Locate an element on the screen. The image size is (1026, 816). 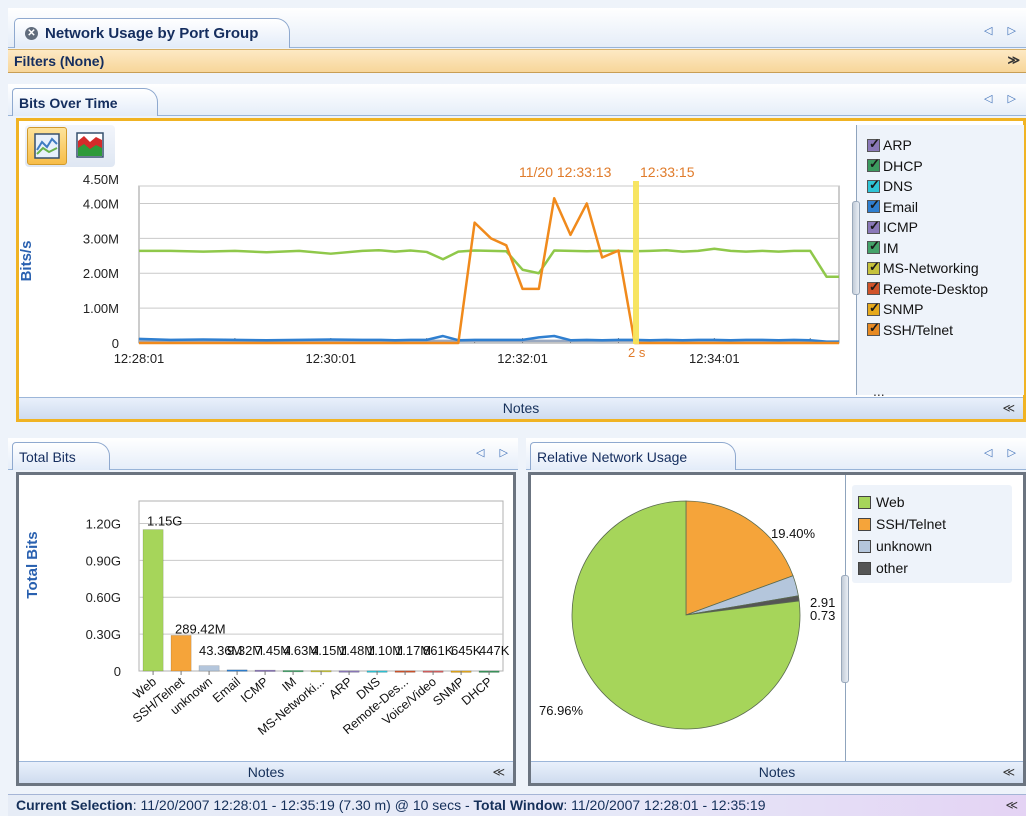
y-tick-label: 4.50M is located at coordinates (101, 179).